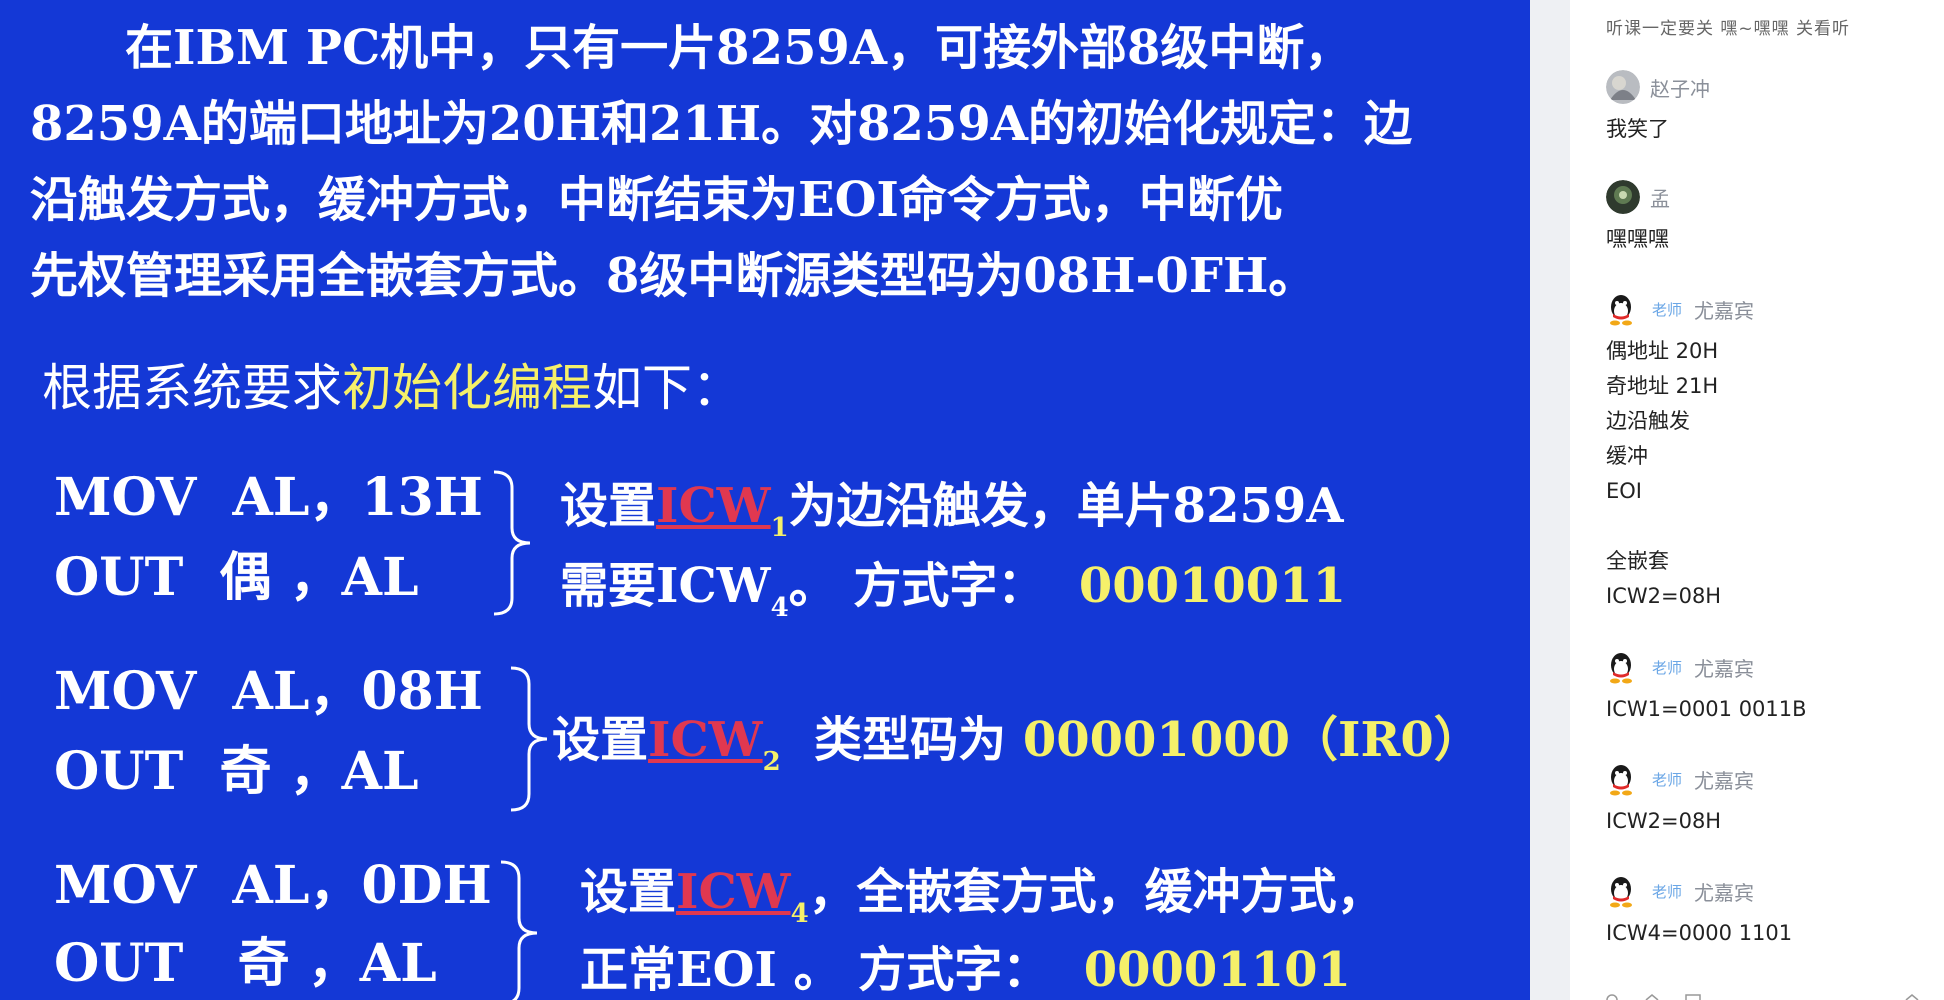  Describe the element at coordinates (1637, 239) in the screenshot. I see `message-text: 嘿嘿嘿` at that location.